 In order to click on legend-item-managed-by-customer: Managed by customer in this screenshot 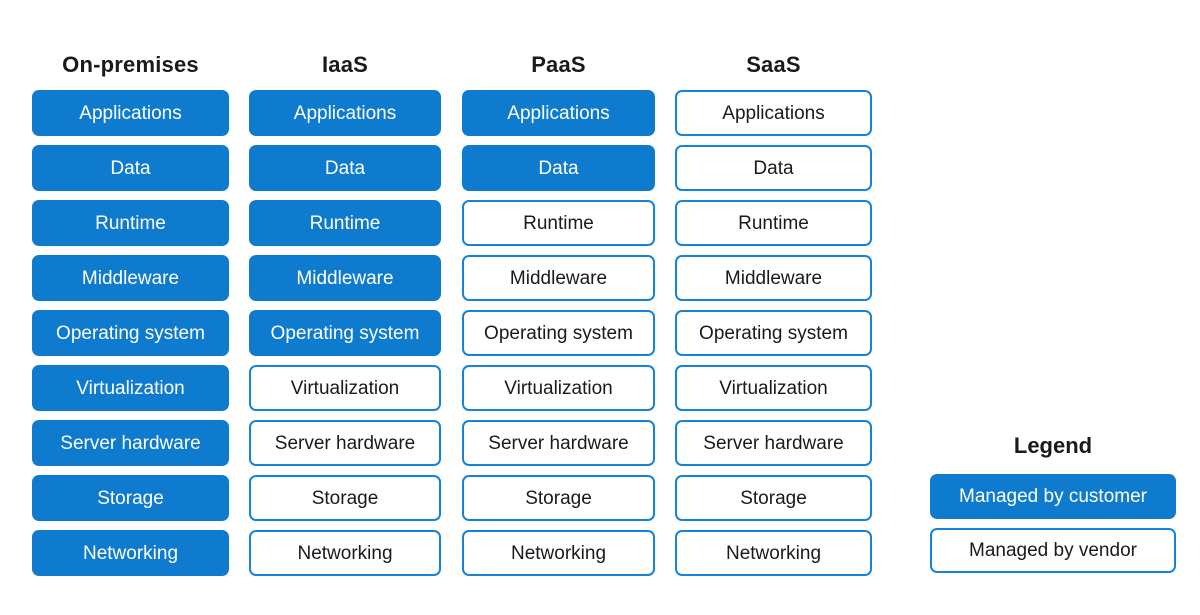, I will do `click(1053, 496)`.